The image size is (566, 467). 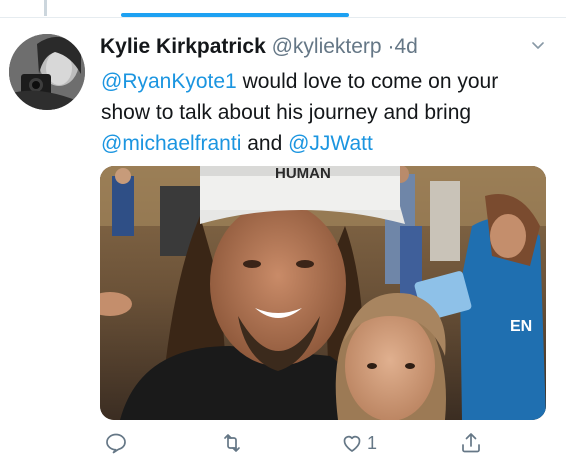 I want to click on divider, so click(x=283, y=17).